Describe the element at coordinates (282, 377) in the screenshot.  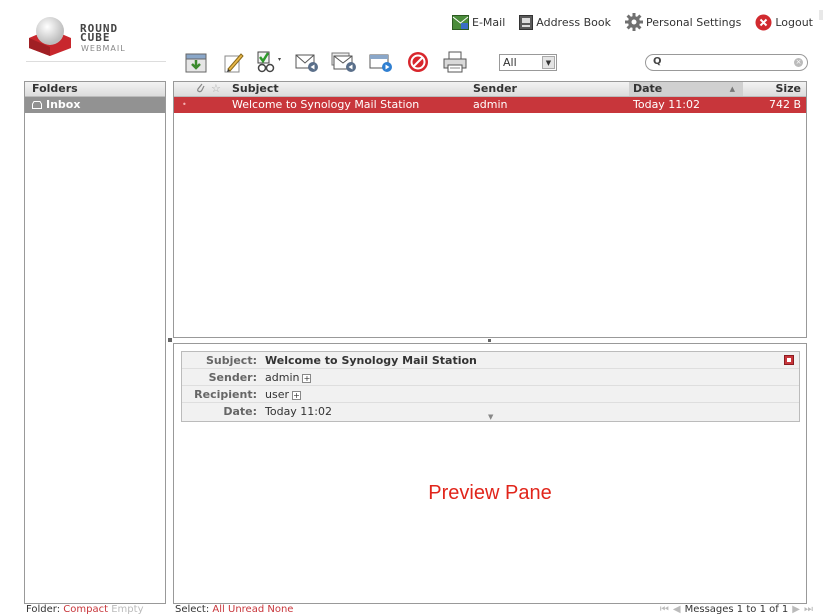
I see `sender-address: admin` at that location.